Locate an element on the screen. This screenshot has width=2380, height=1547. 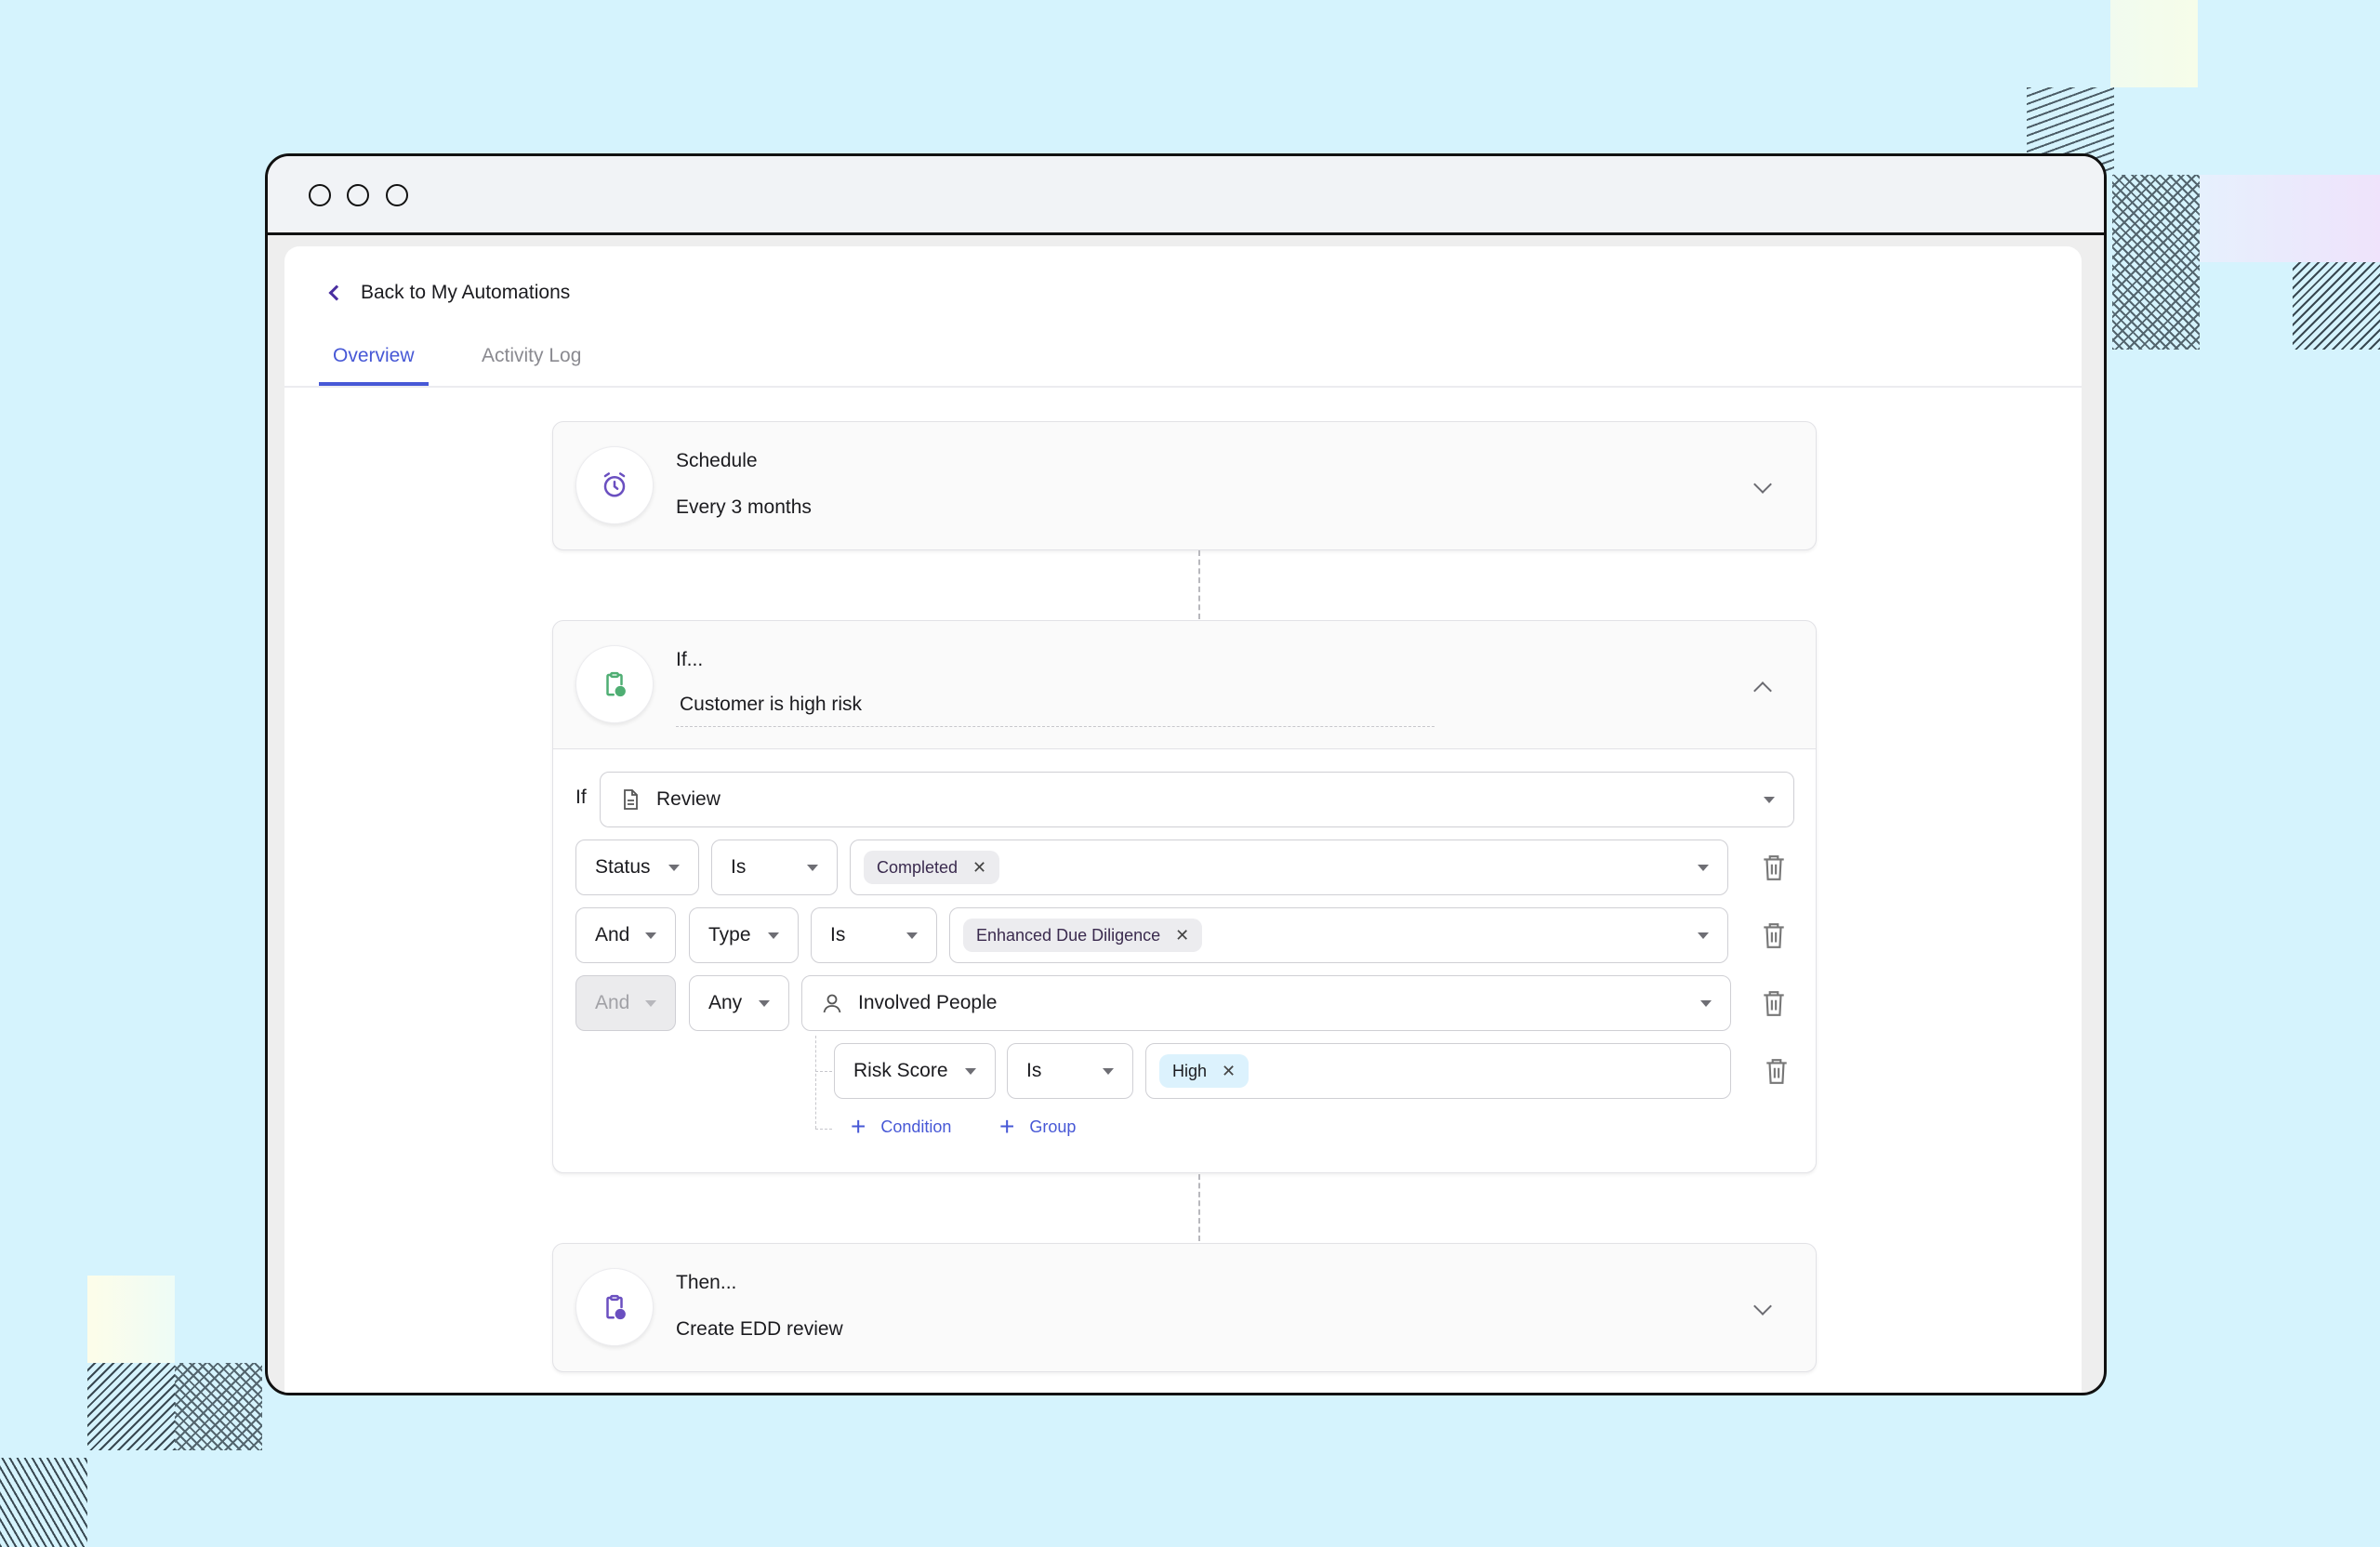
entity-value: Review is located at coordinates (688, 799).